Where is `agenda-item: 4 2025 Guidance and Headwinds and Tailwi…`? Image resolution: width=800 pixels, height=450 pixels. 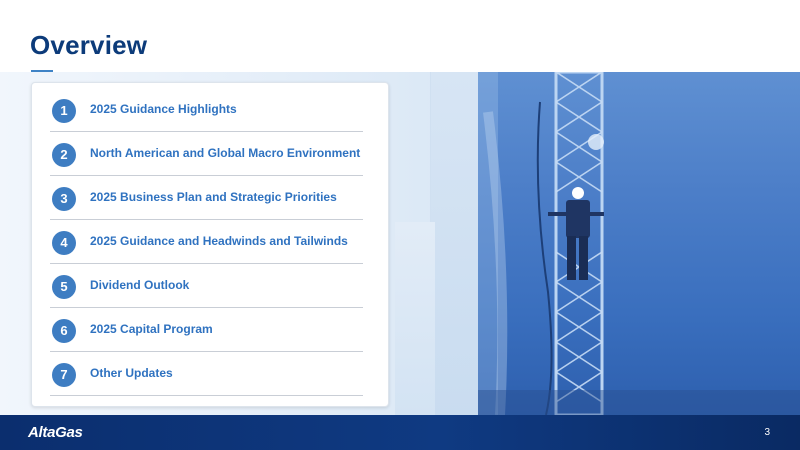 agenda-item: 4 2025 Guidance and Headwinds and Tailwi… is located at coordinates (206, 242).